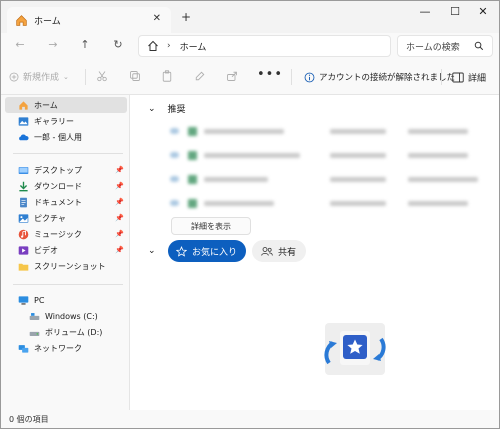  I want to click on maximize-button: ☐, so click(455, 11).